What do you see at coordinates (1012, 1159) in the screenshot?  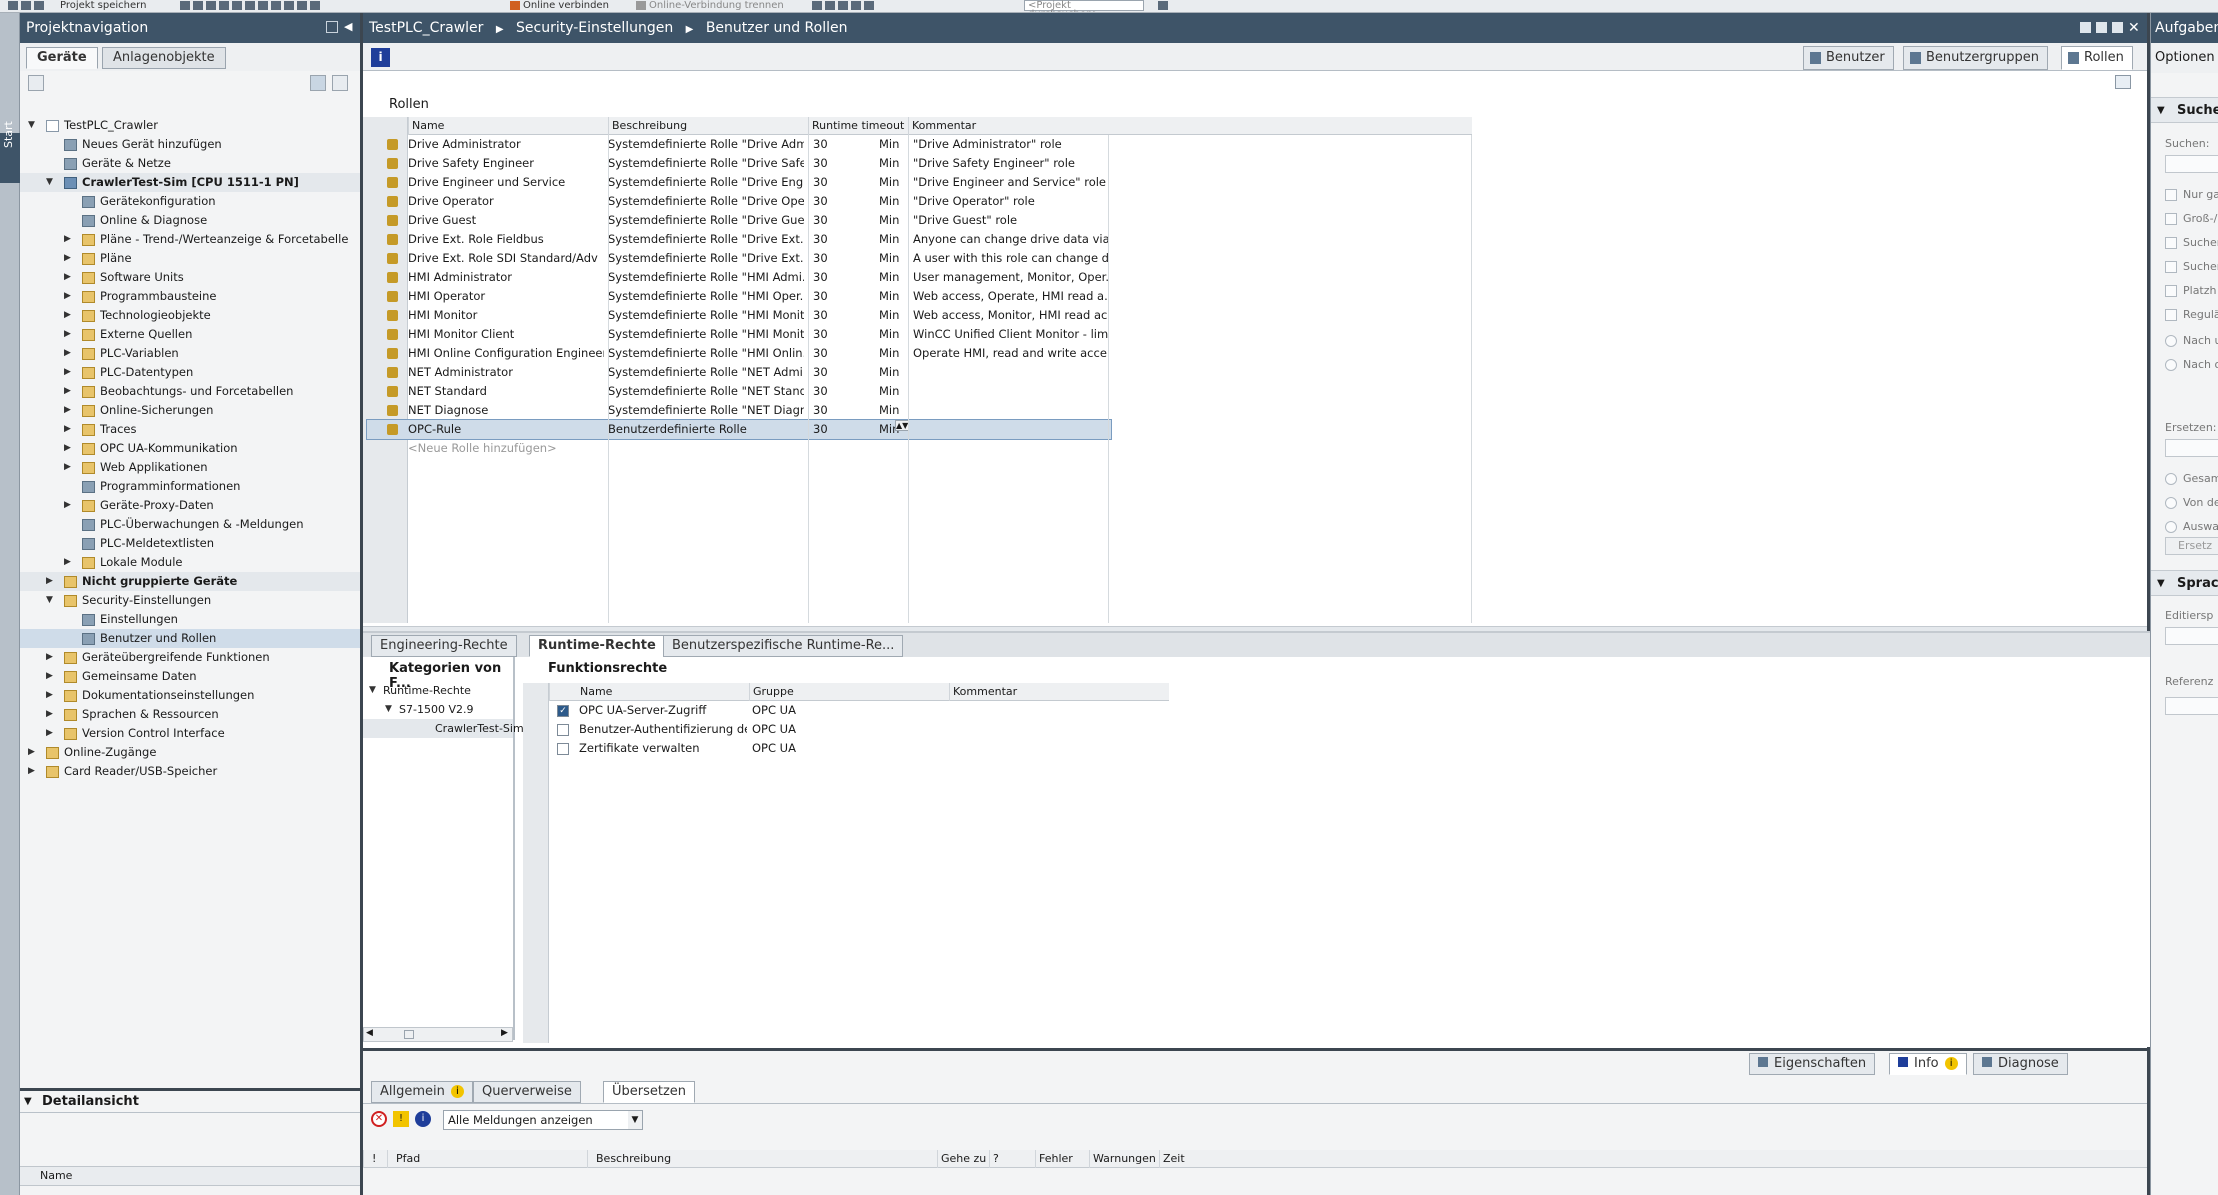 I see `msg-col-help: ?` at bounding box center [1012, 1159].